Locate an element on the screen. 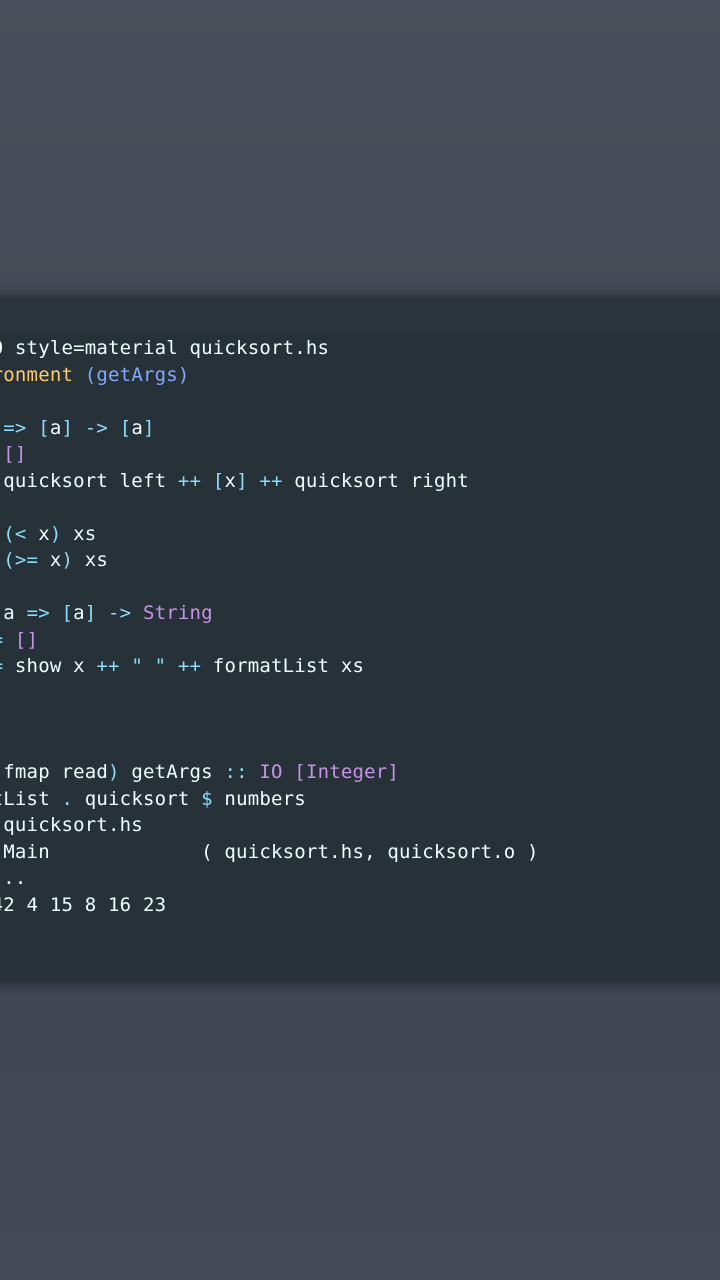  import-list-text: (getArgs) is located at coordinates (137, 374).